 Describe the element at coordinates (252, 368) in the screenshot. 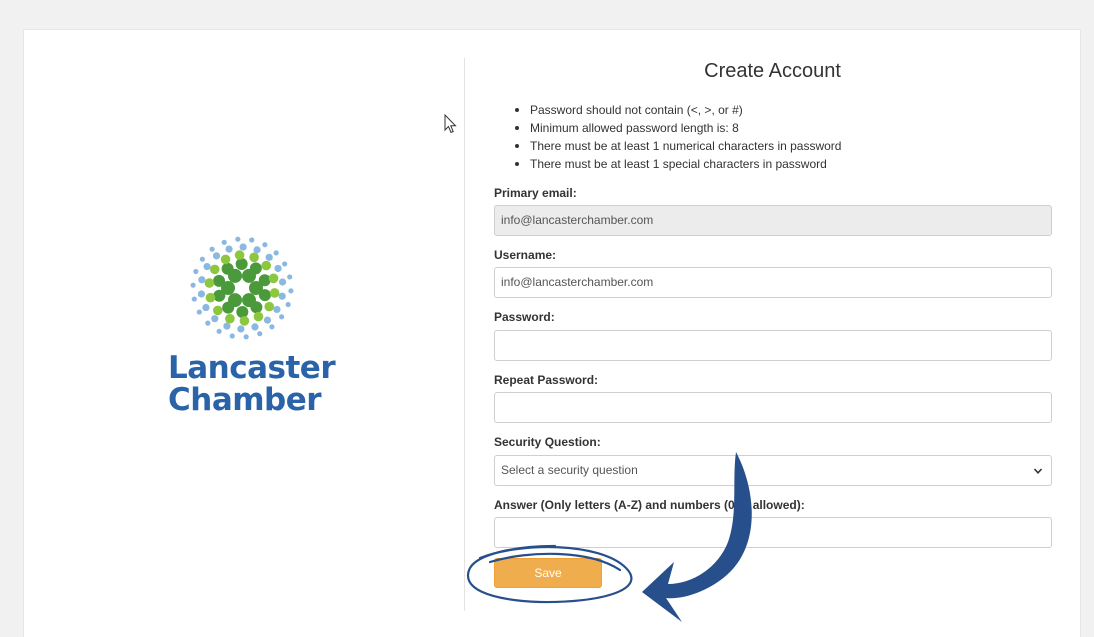

I see `logo-line-1: Lancaster` at that location.